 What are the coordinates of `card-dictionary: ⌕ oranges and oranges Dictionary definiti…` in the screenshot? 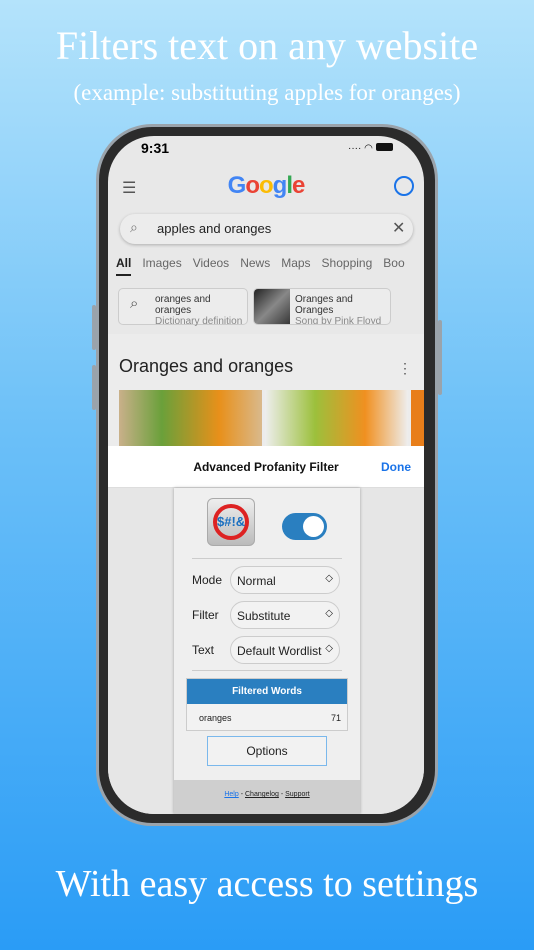 It's located at (183, 307).